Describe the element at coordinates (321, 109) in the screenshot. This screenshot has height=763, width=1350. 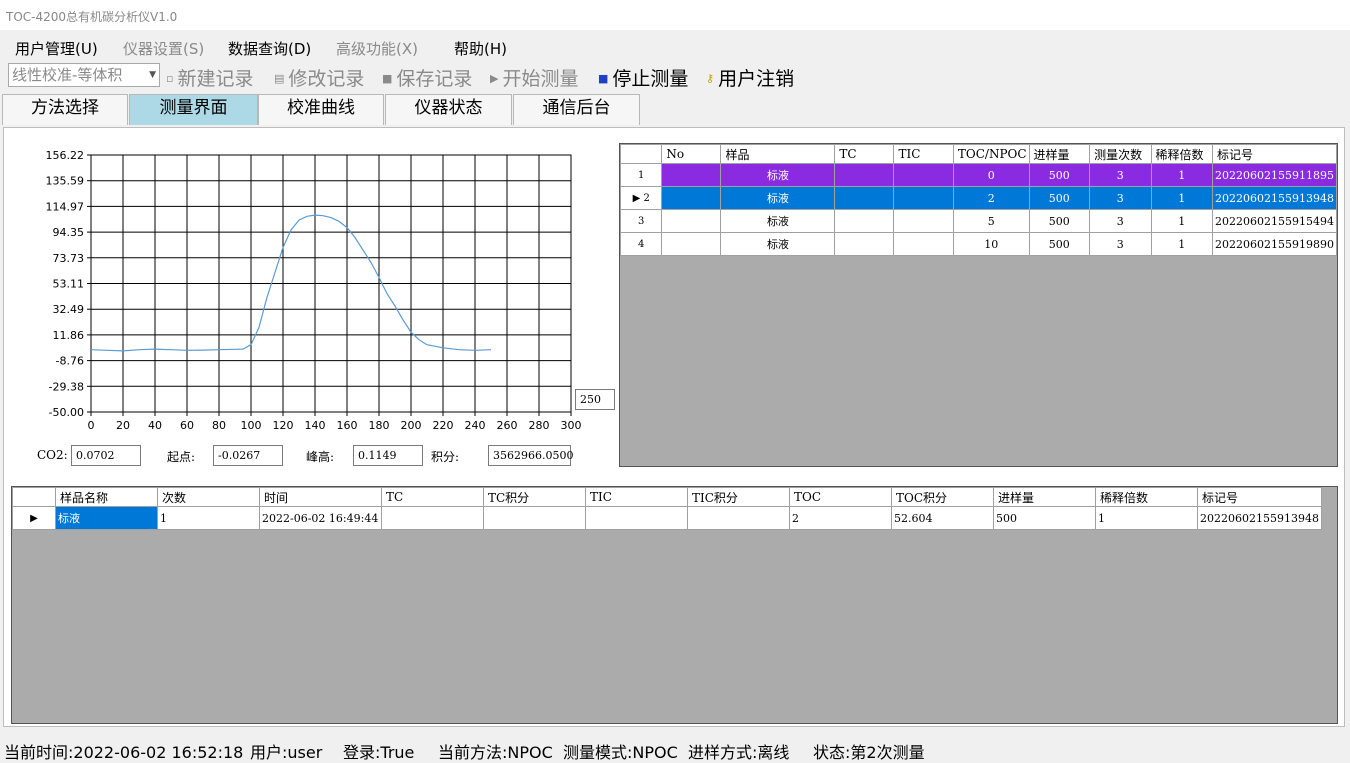
I see `tab-calibration-curve: 校准曲线` at that location.